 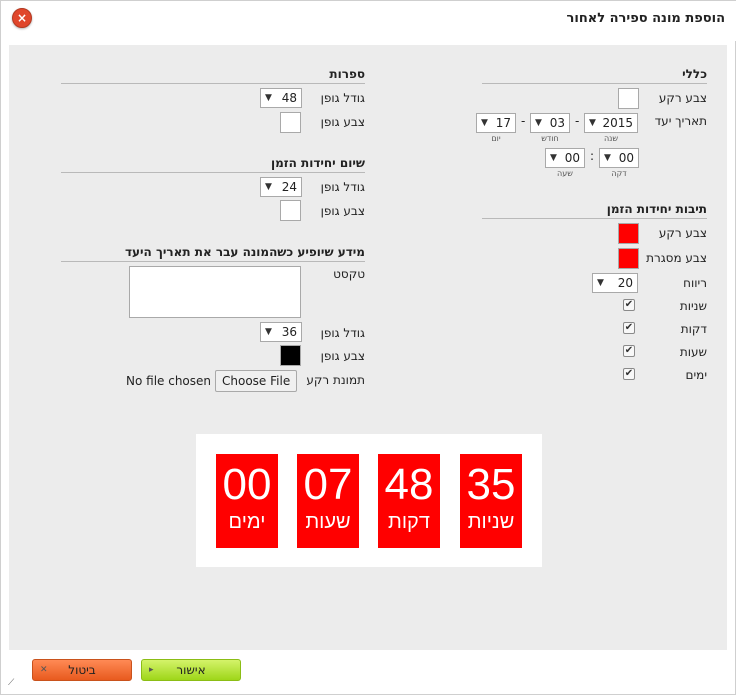 What do you see at coordinates (629, 328) in the screenshot?
I see `minutes-checkbox: ✔` at bounding box center [629, 328].